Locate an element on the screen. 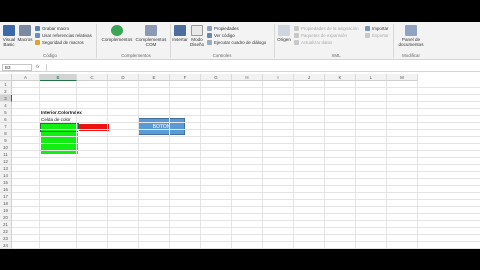  row-header-16: 16 is located at coordinates (6, 189).